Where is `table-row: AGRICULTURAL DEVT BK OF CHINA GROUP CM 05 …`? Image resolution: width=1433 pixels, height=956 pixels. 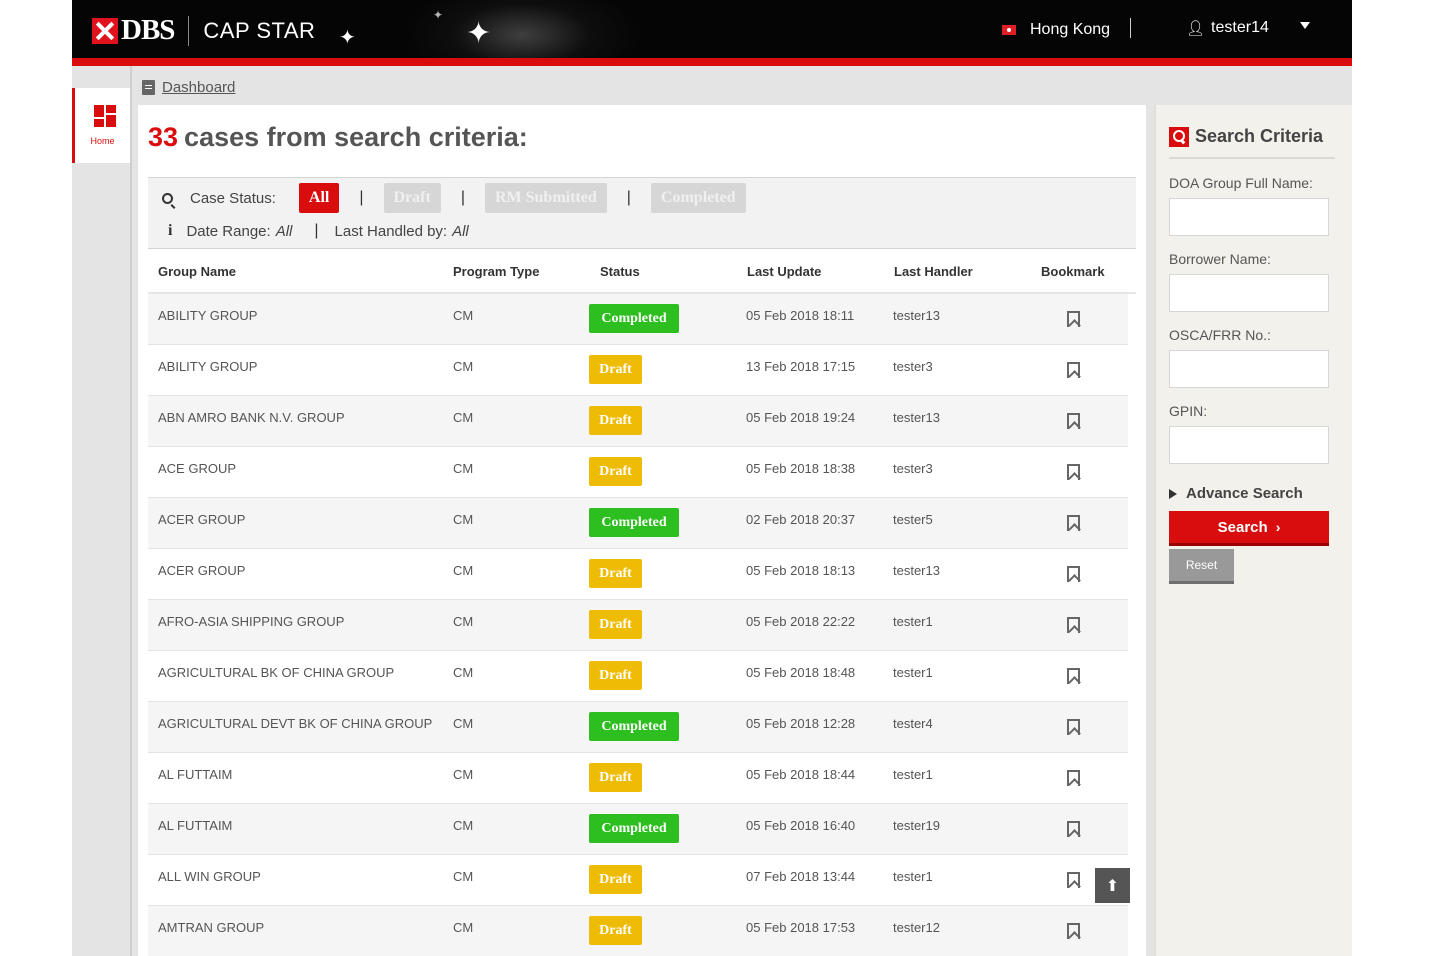
table-row: AGRICULTURAL DEVT BK OF CHINA GROUP CM 05 … is located at coordinates (638, 727).